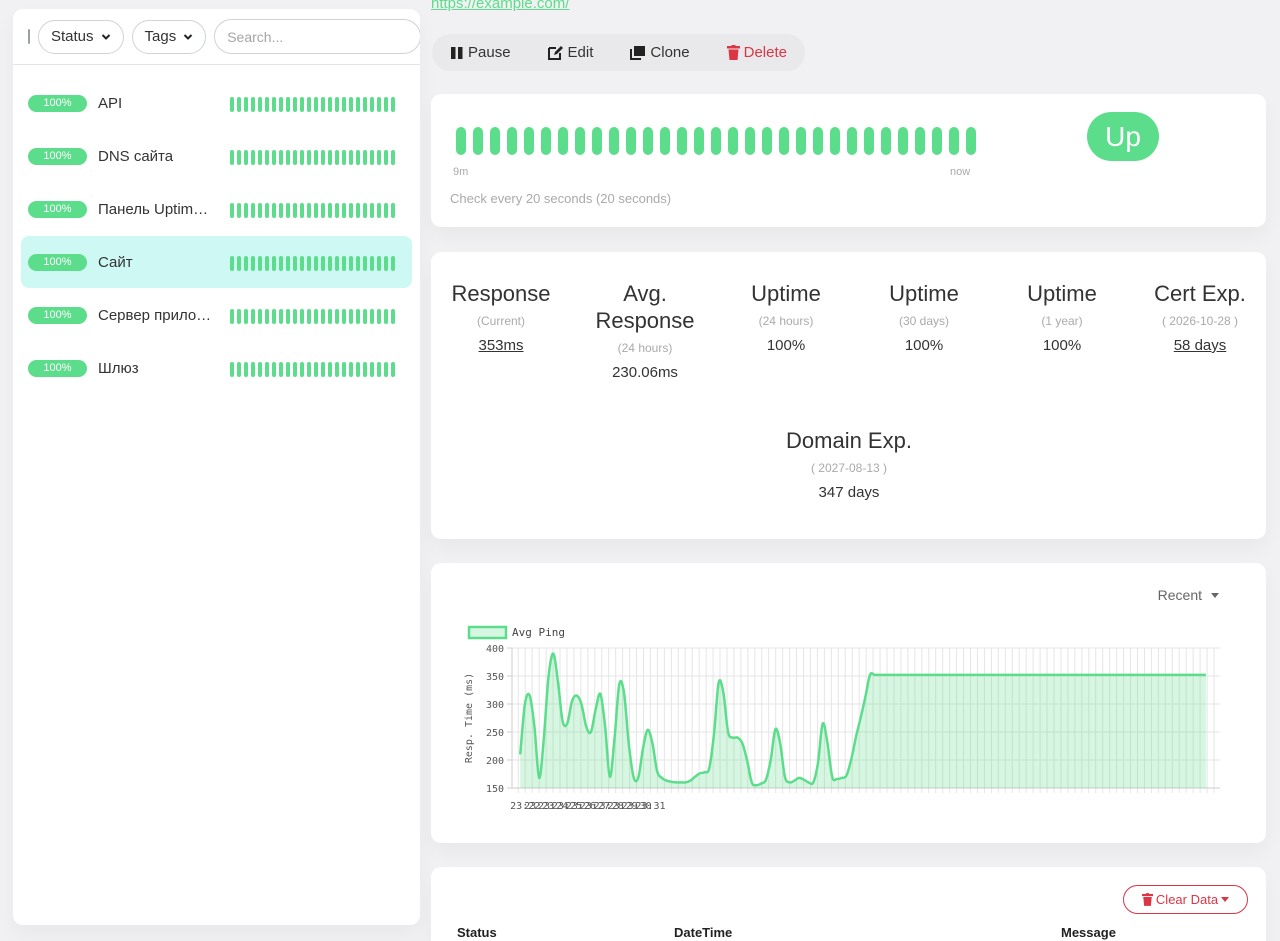 The width and height of the screenshot is (1280, 941). What do you see at coordinates (118, 368) in the screenshot?
I see `monitor-name: Шлюз` at bounding box center [118, 368].